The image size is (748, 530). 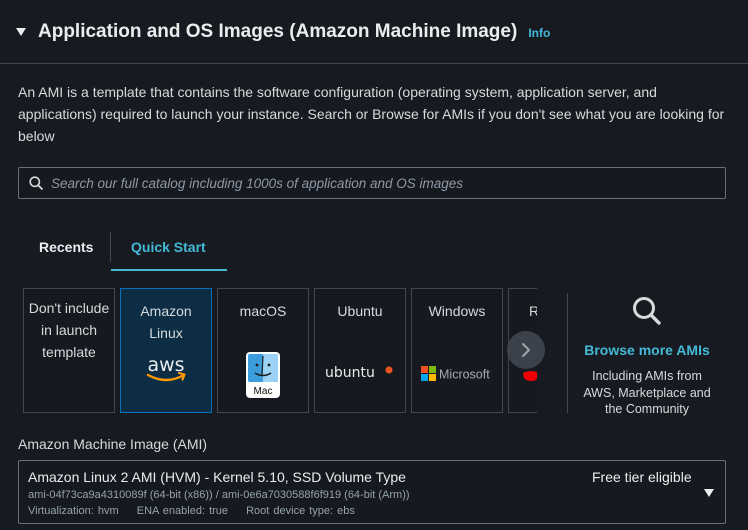 I want to click on ami-ena: ENA enabled: true, so click(x=182, y=511).